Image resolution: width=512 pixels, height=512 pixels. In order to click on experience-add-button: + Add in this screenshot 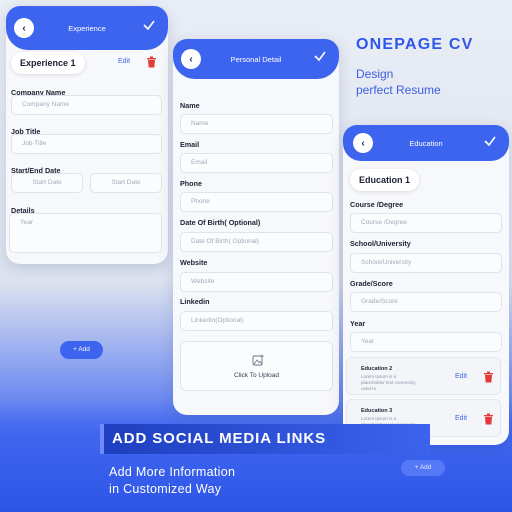, I will do `click(81, 350)`.